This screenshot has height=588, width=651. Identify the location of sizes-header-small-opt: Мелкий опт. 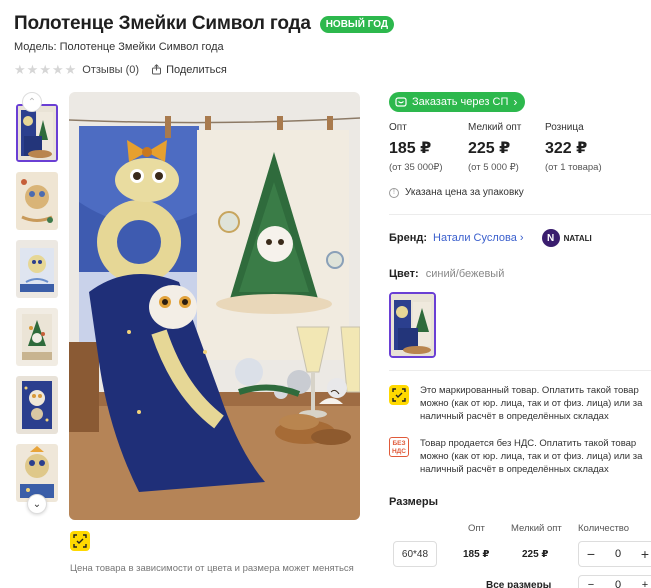
(536, 528).